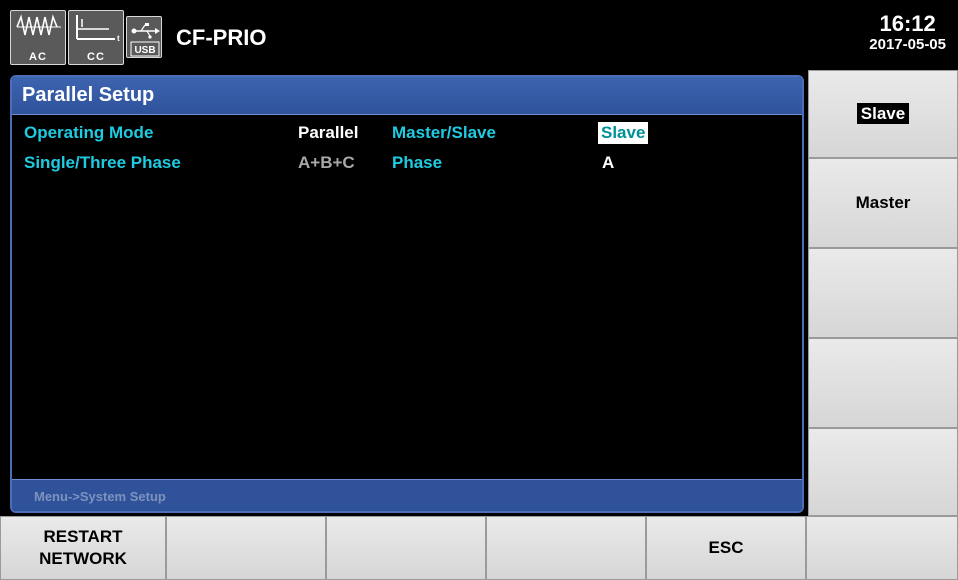 Image resolution: width=958 pixels, height=580 pixels. Describe the element at coordinates (907, 23) in the screenshot. I see `clock-time: 16:12` at that location.